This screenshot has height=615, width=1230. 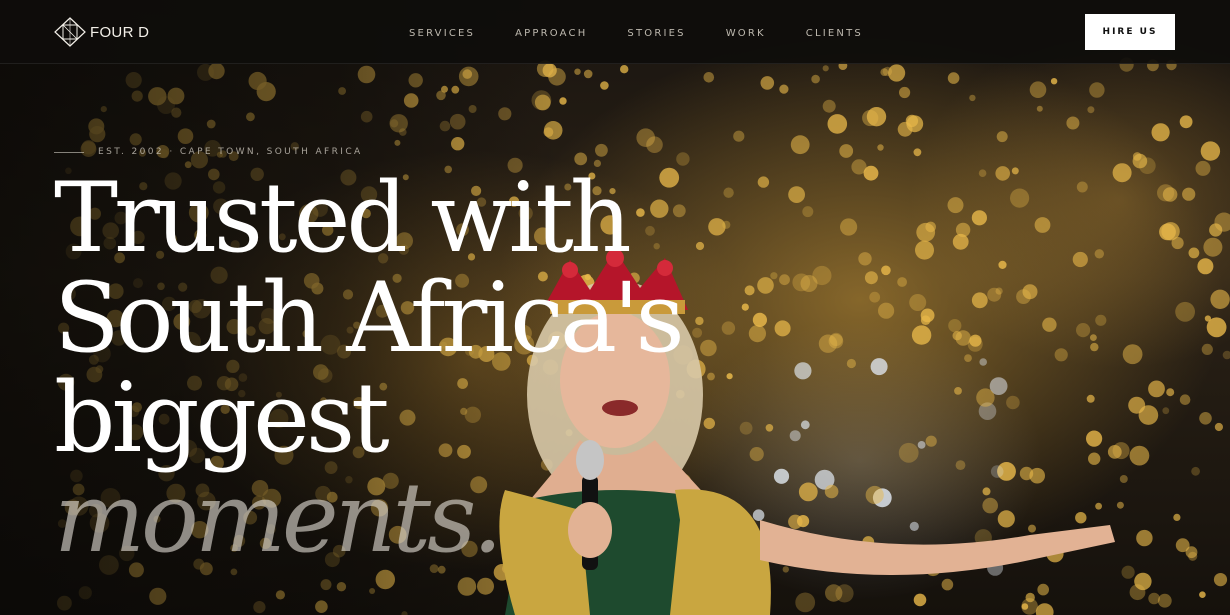 I want to click on headline-accent: moments., so click(x=278, y=518).